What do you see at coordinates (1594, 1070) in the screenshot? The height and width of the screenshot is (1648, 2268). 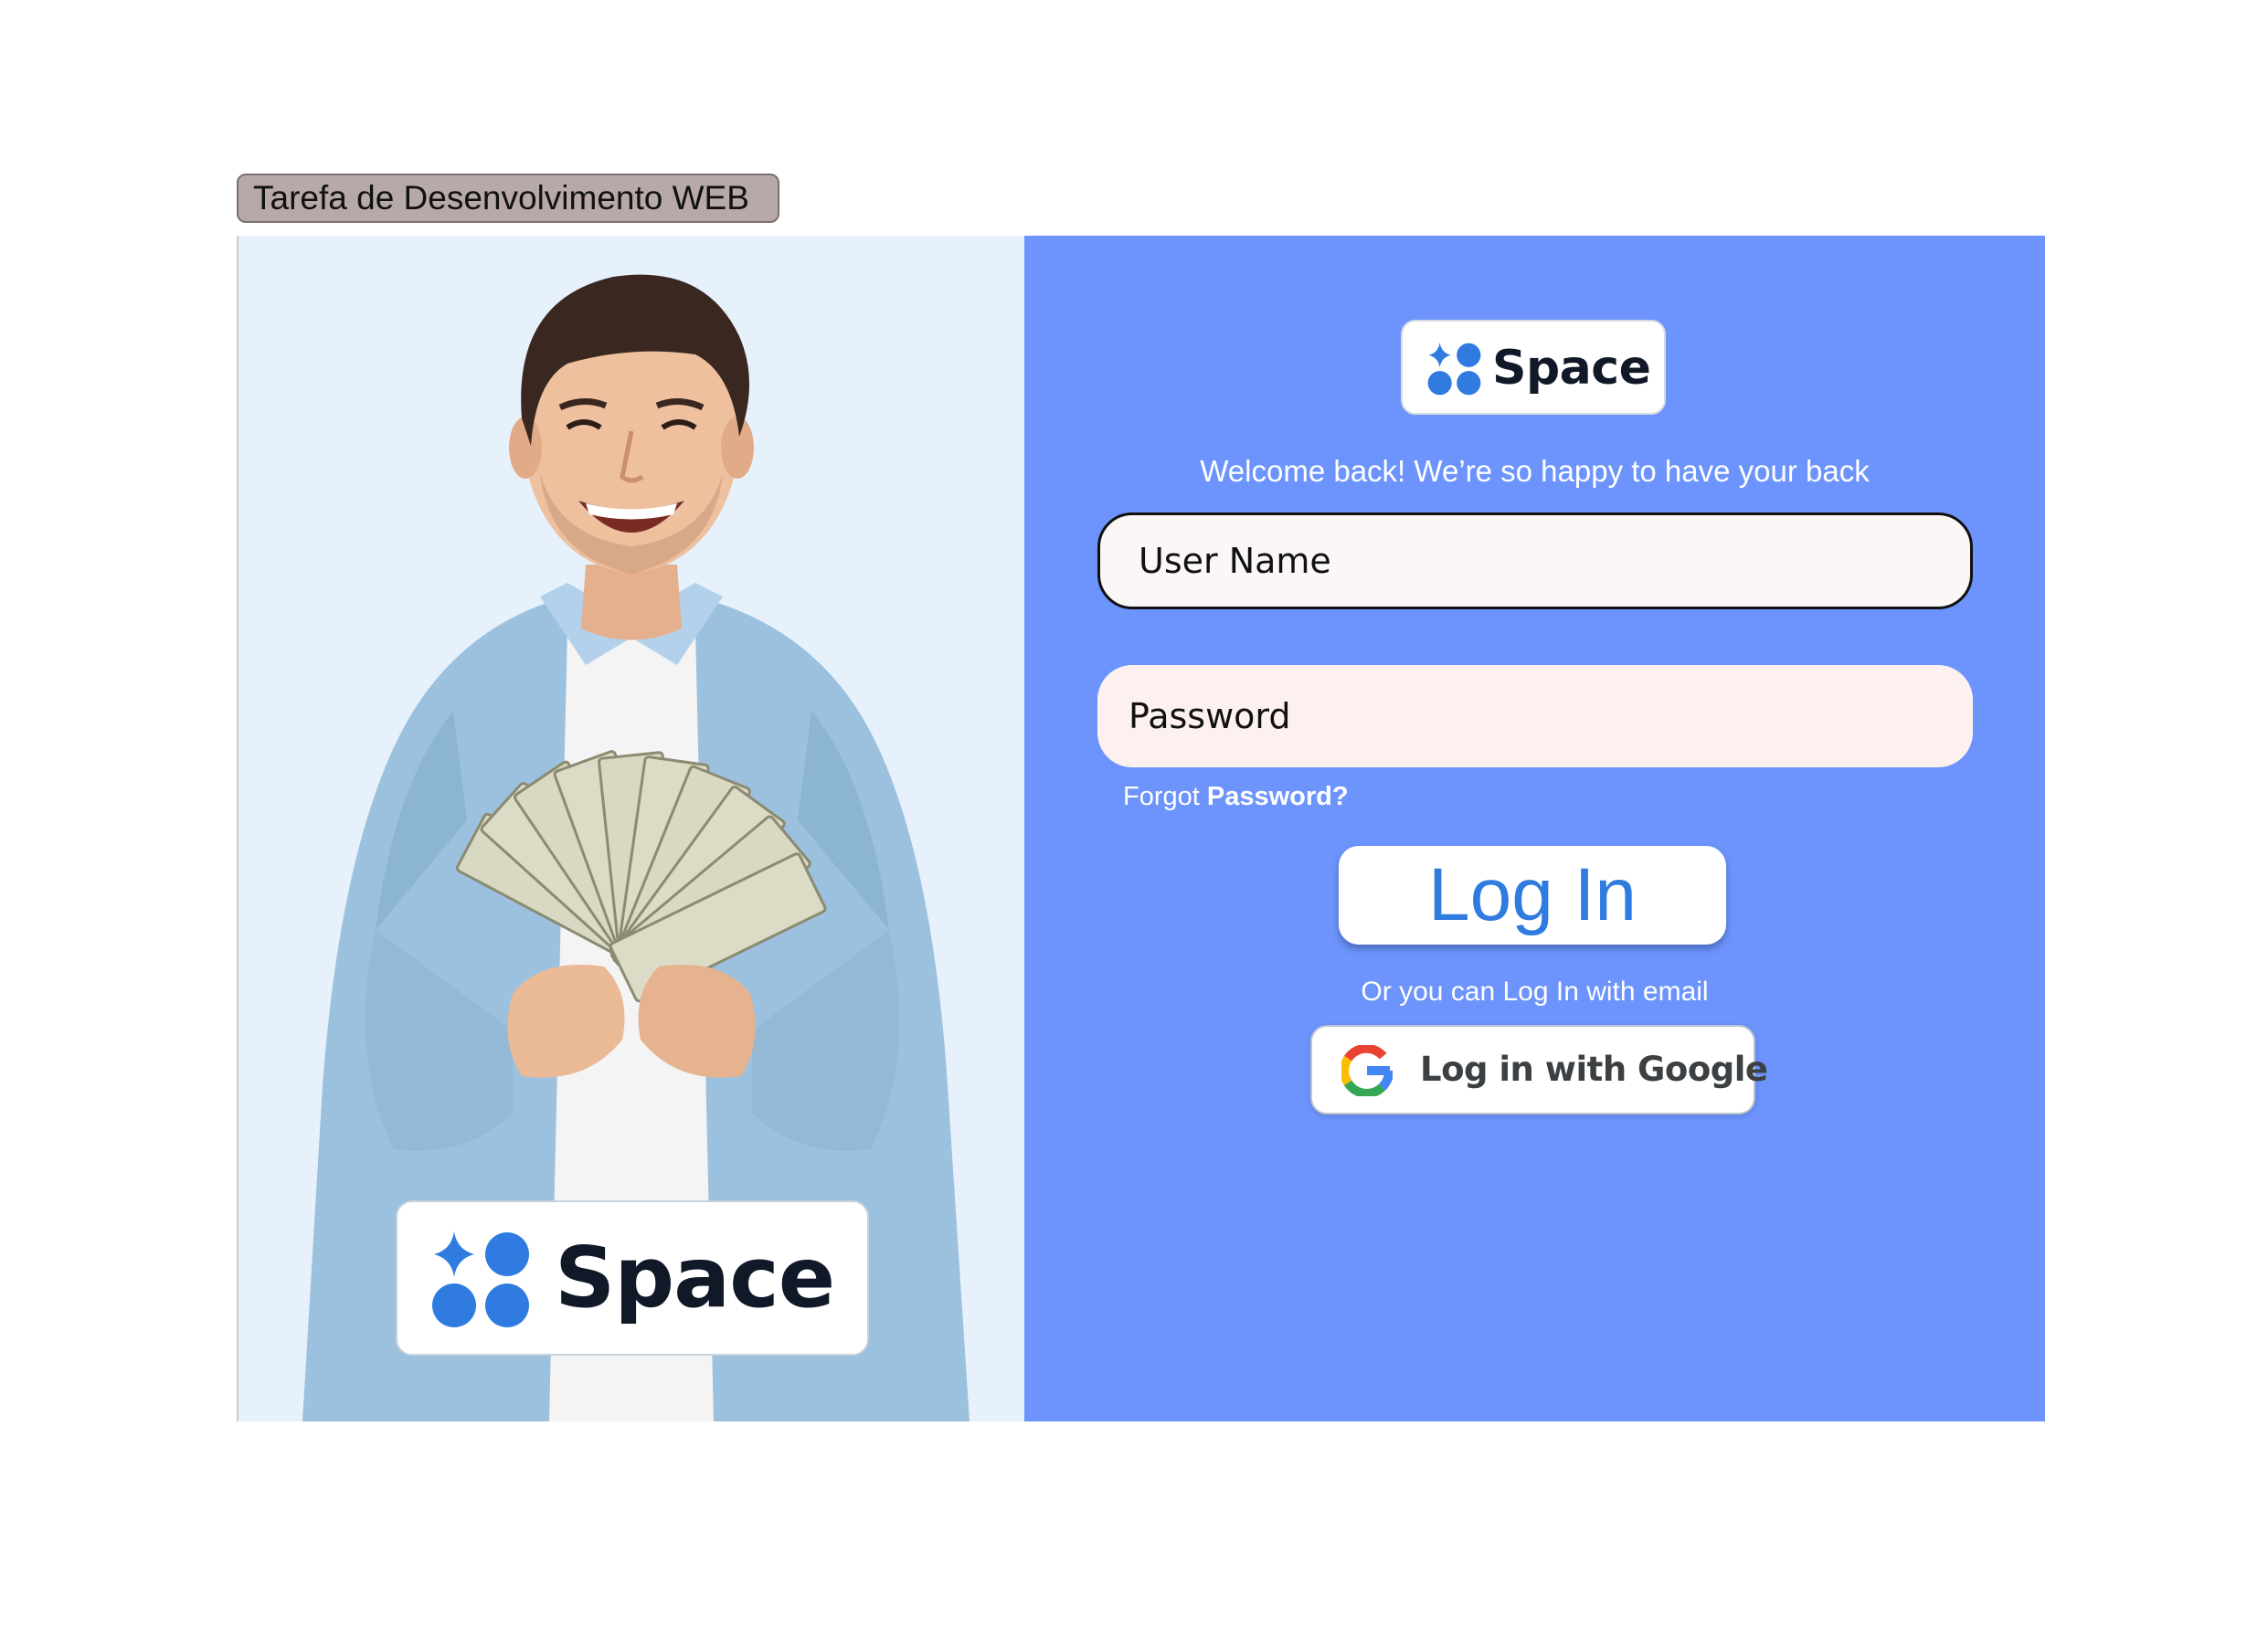 I see `google-login-label: Log in with Google` at bounding box center [1594, 1070].